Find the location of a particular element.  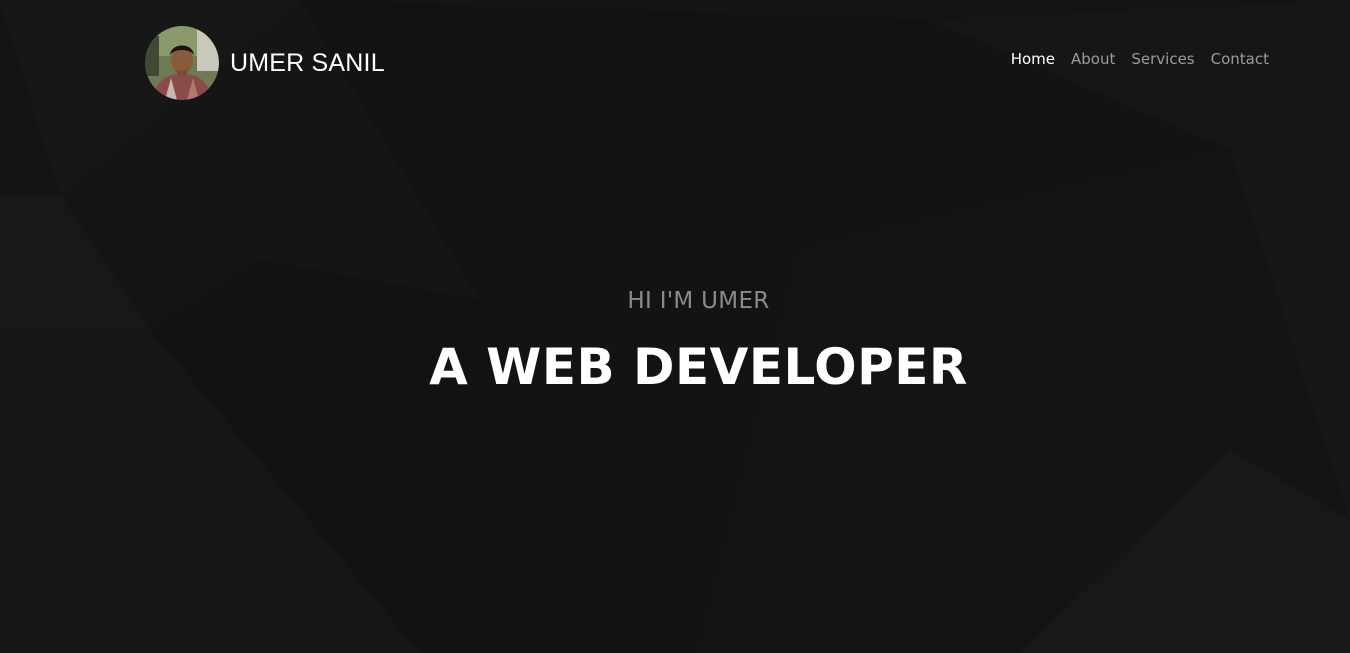

profile-photo-icon is located at coordinates (182, 62).